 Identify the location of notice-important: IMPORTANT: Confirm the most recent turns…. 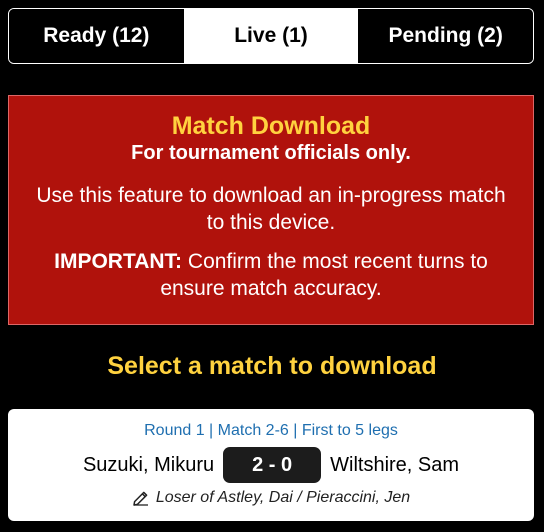
(271, 275).